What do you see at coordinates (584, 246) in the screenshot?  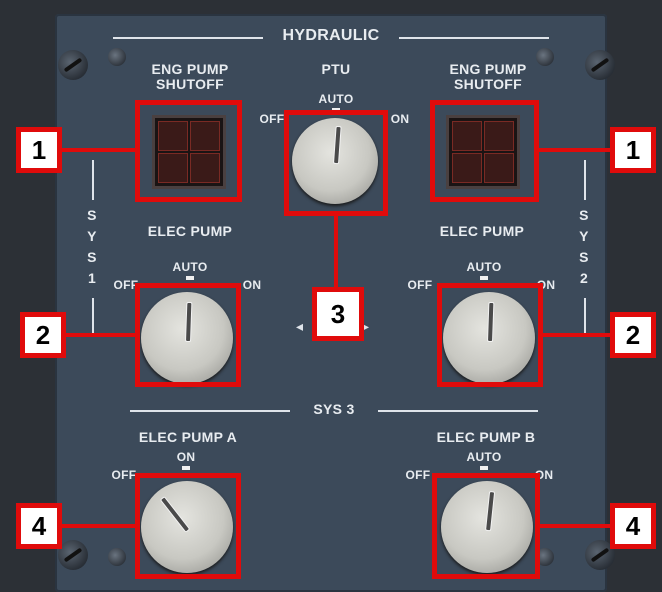 I see `sys2-side-label: SYS2` at bounding box center [584, 246].